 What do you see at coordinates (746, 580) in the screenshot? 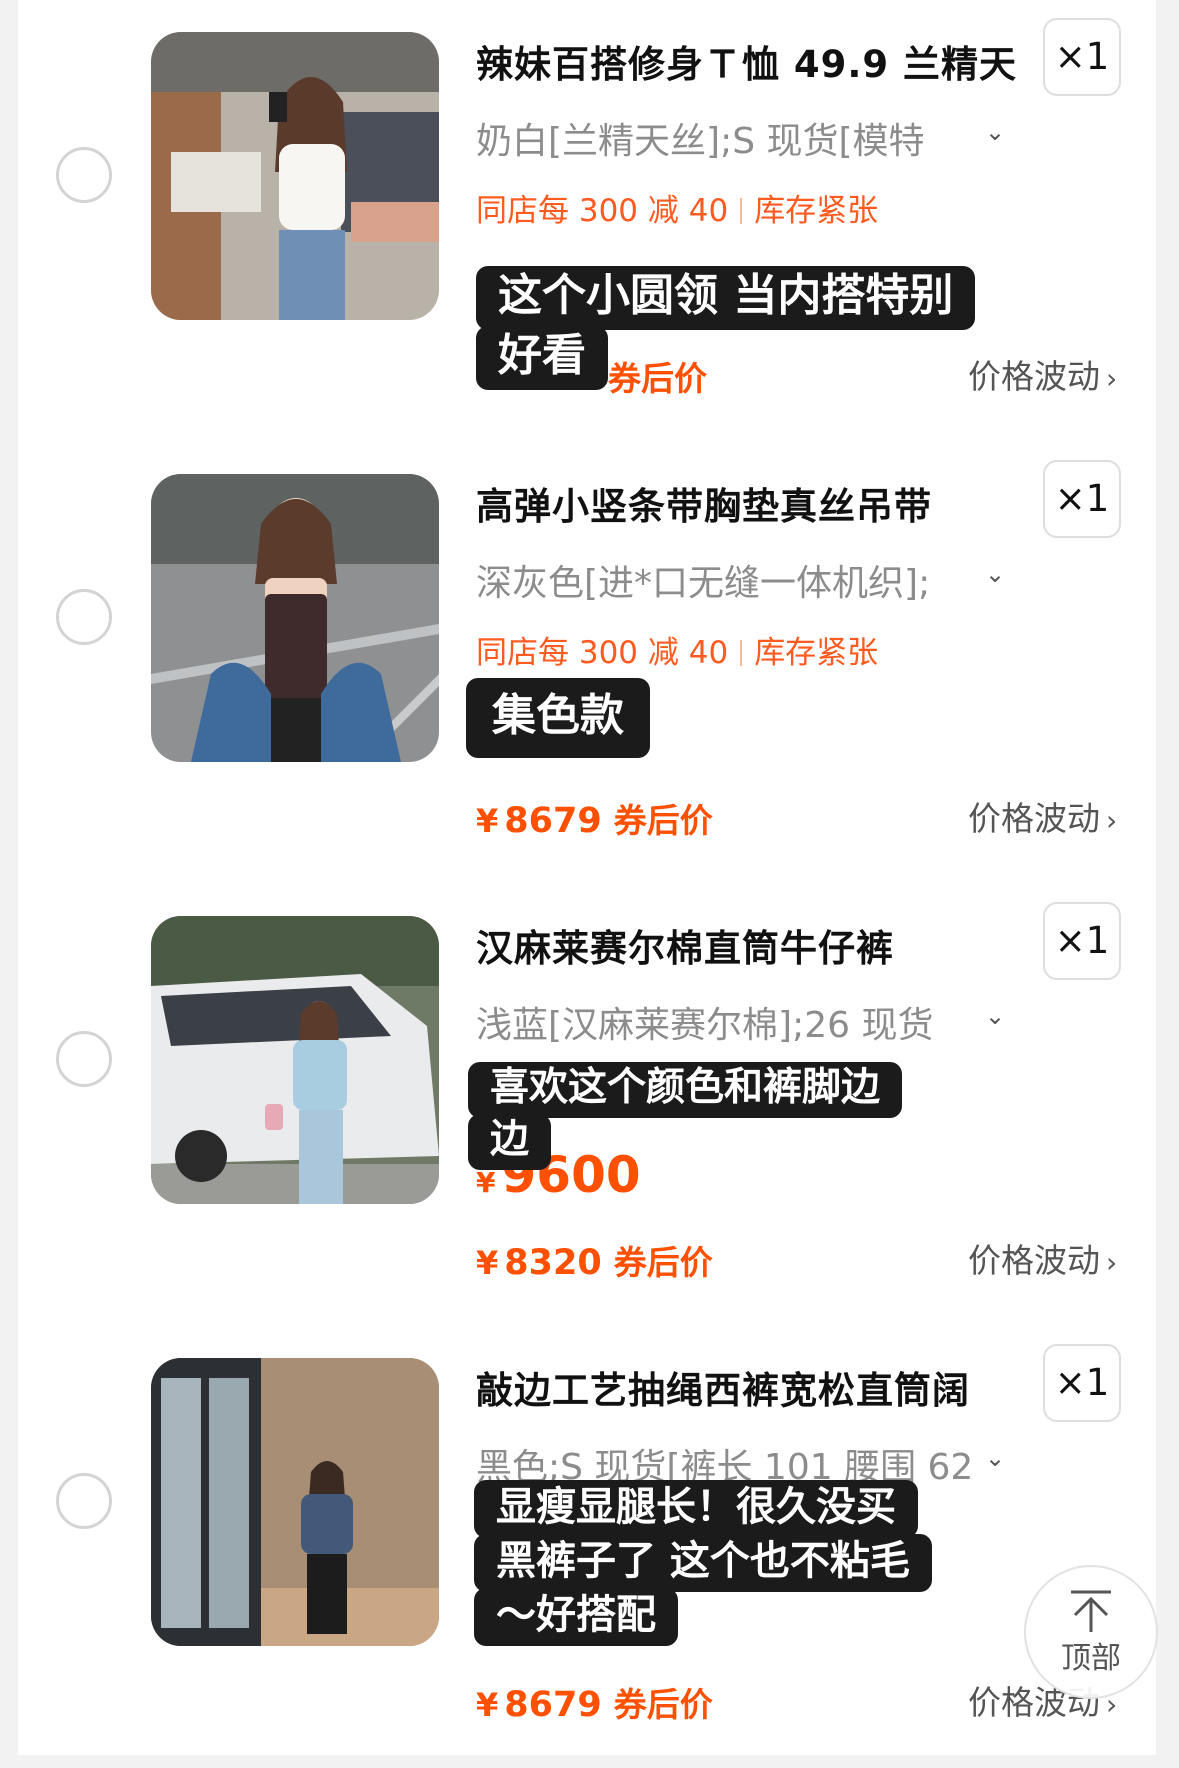
I see `product-spec: 深灰色[进*口无缝一体机织];` at bounding box center [746, 580].